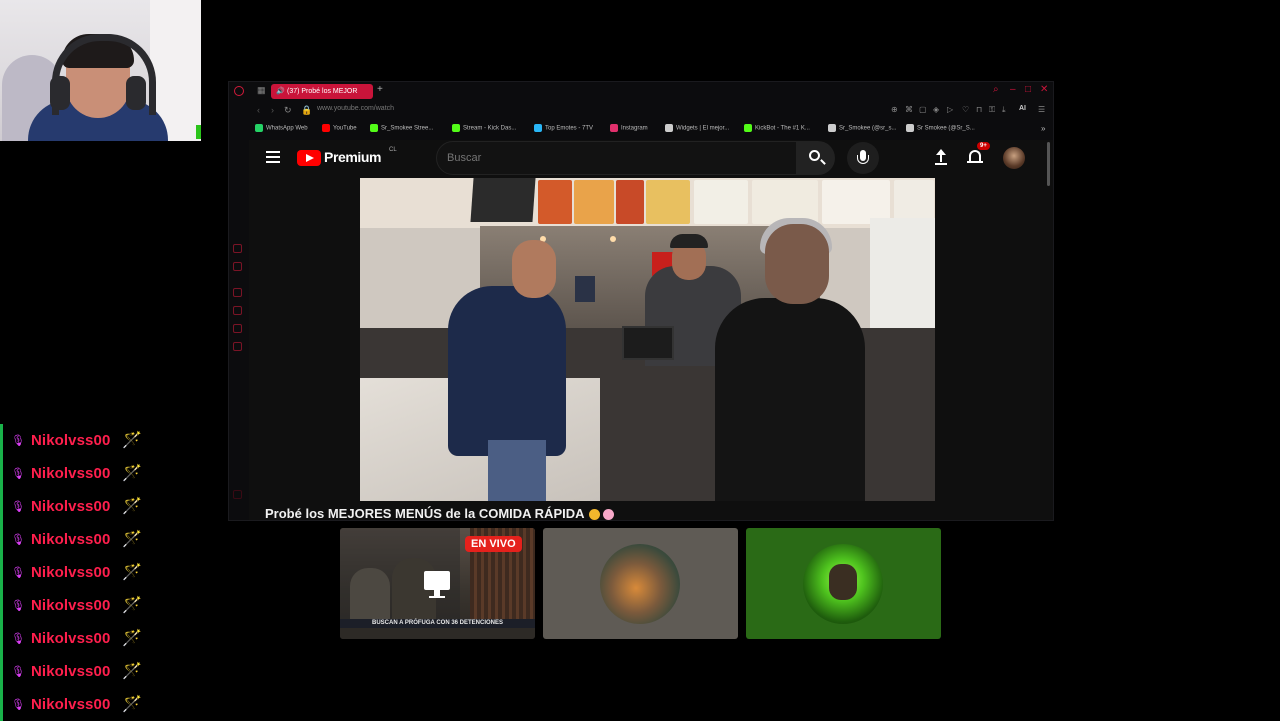 This screenshot has height=721, width=1280. I want to click on notifications-bell-icon, so click(975, 156).